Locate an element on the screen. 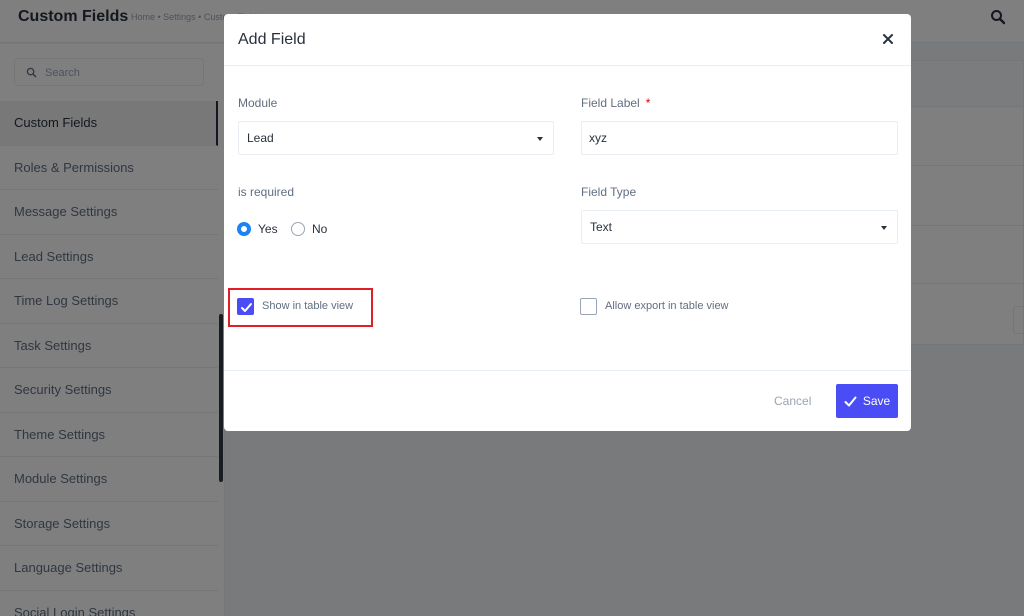  show-in-table-checkbox-box is located at coordinates (245, 306).